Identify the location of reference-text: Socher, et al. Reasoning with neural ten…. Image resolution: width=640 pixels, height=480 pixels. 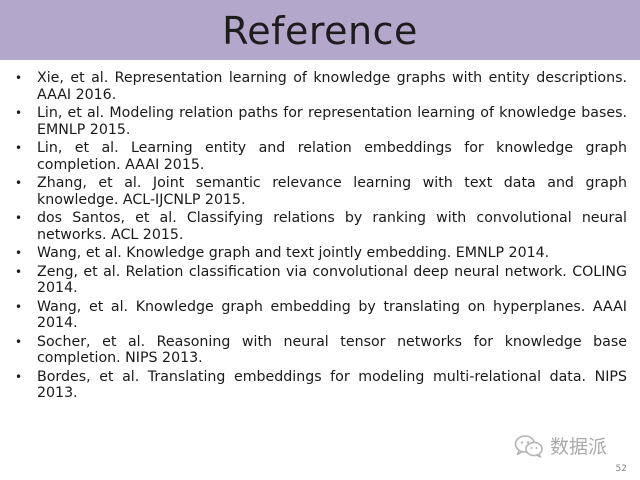
(332, 350).